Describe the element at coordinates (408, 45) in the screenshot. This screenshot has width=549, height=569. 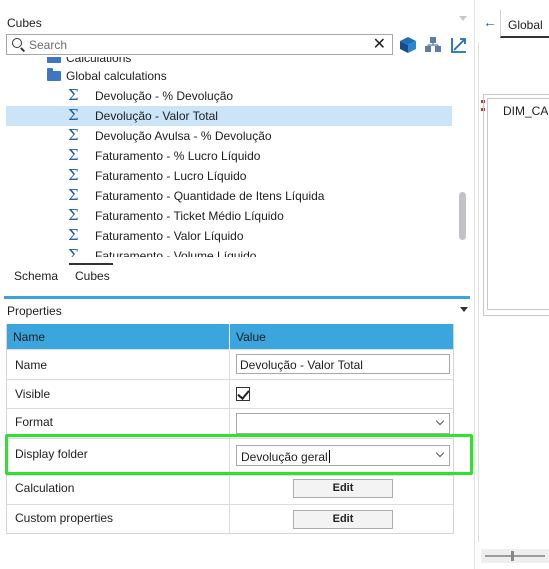
I see `cube-icon` at that location.